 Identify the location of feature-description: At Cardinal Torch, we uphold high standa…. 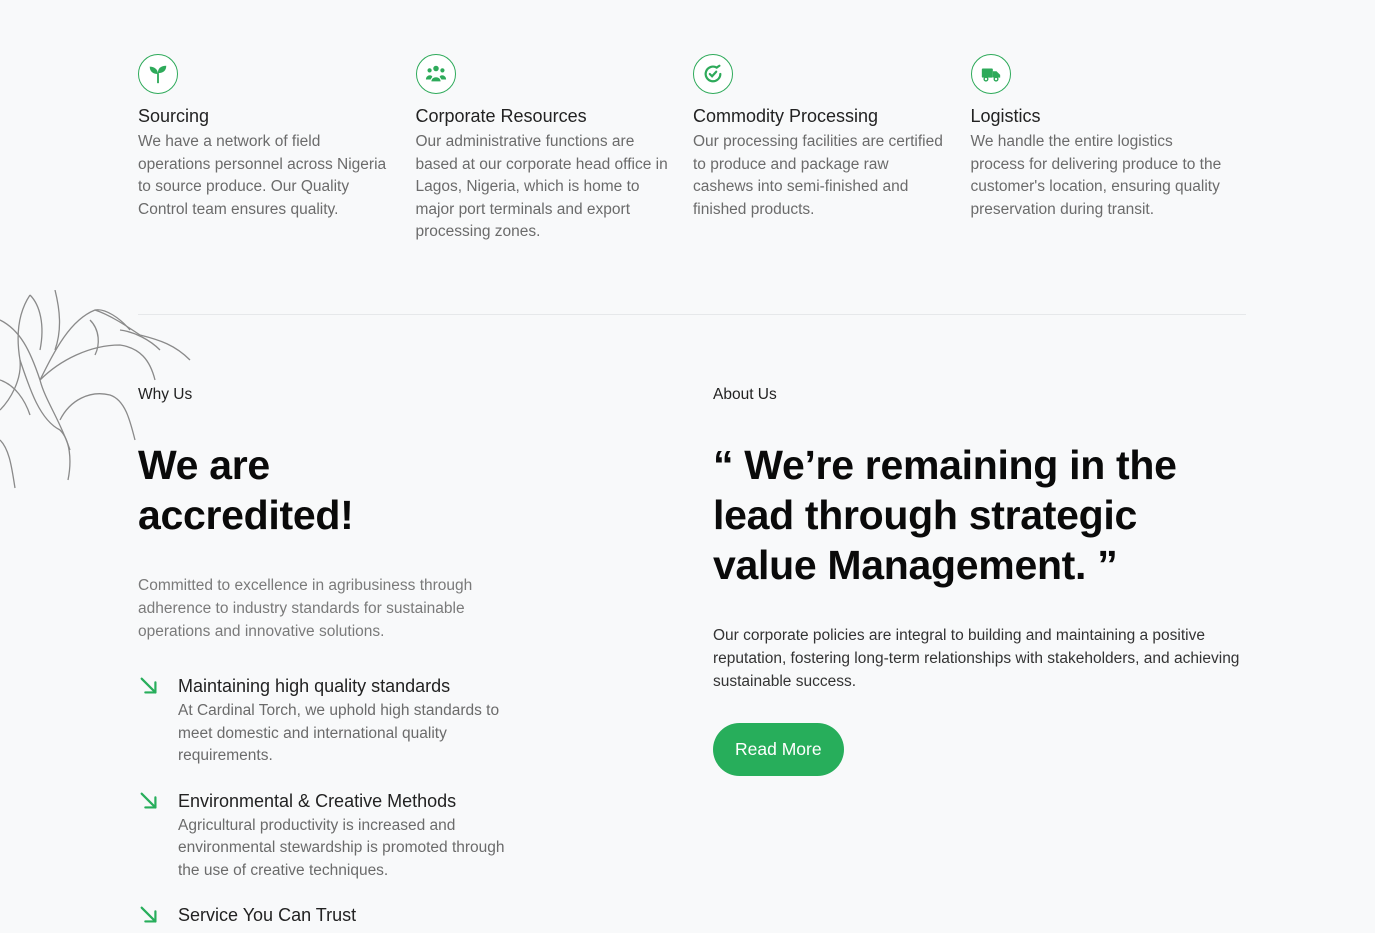
(339, 733).